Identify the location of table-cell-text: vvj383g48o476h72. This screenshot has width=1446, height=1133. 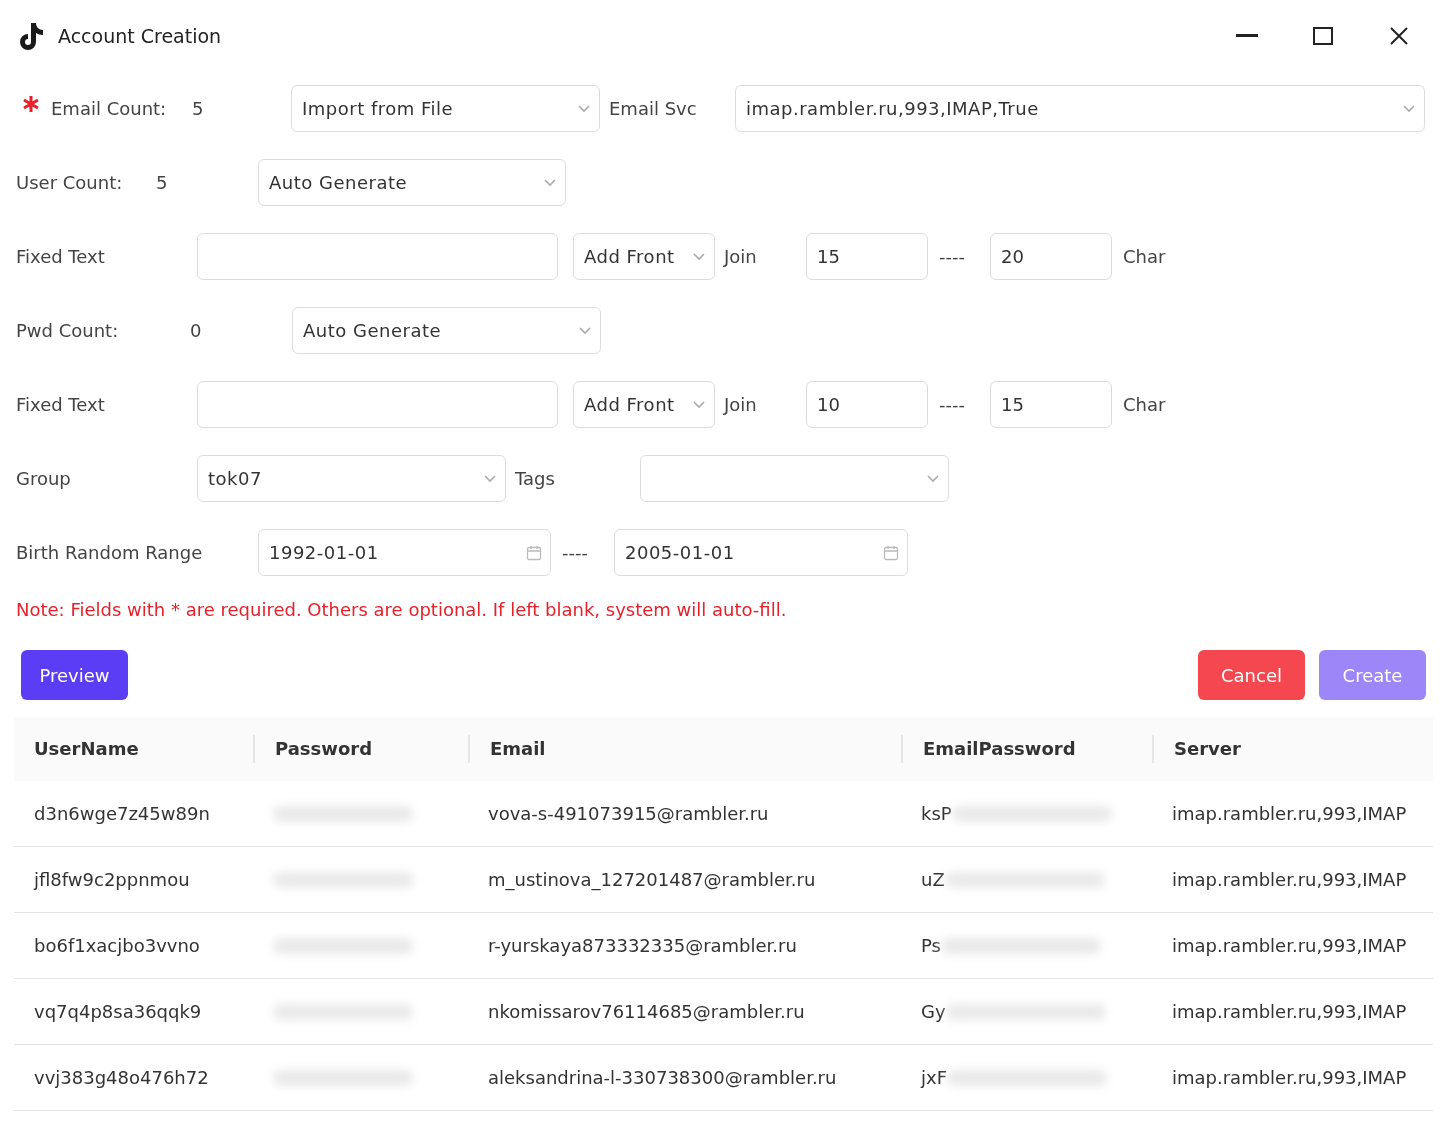
(121, 1077).